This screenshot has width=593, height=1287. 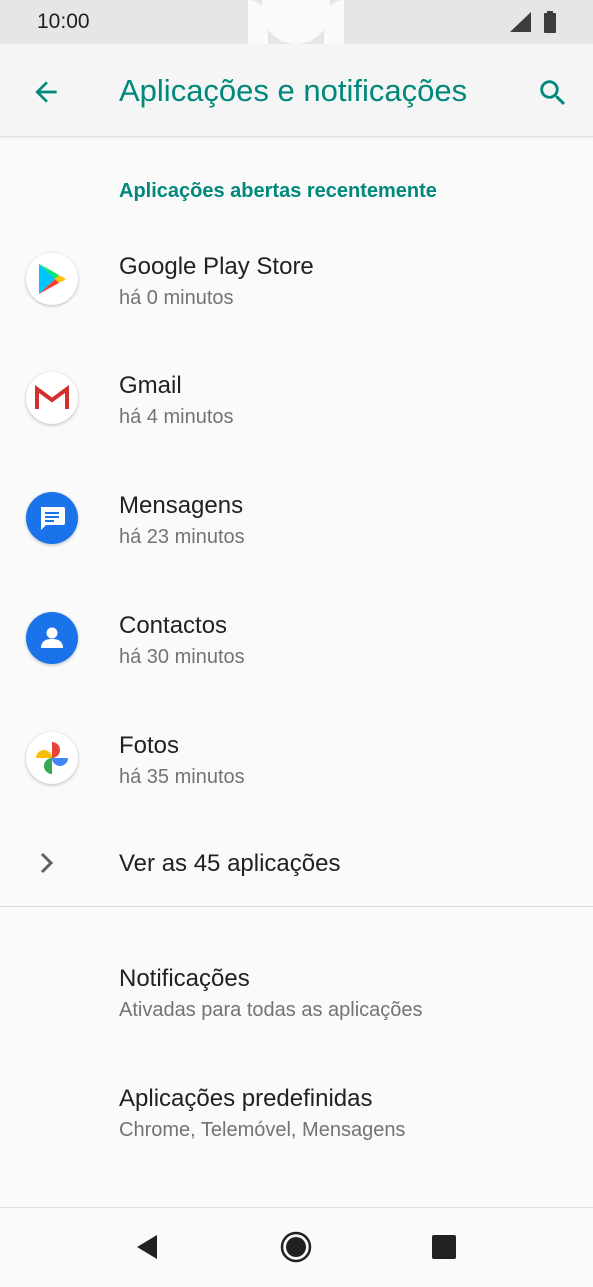 I want to click on arrow-back-icon, so click(x=46, y=92).